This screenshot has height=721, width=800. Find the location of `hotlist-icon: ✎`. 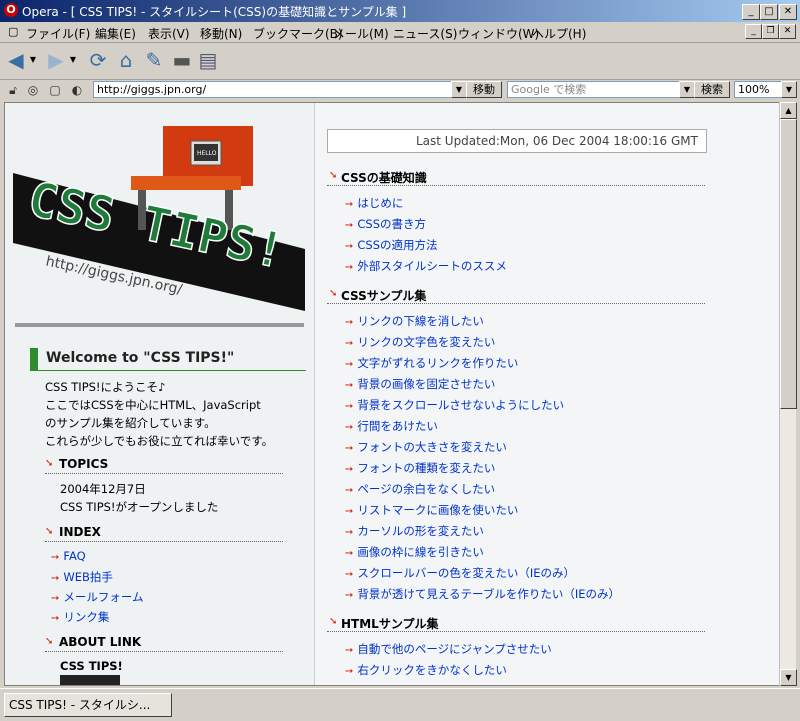

hotlist-icon: ✎ is located at coordinates (154, 60).